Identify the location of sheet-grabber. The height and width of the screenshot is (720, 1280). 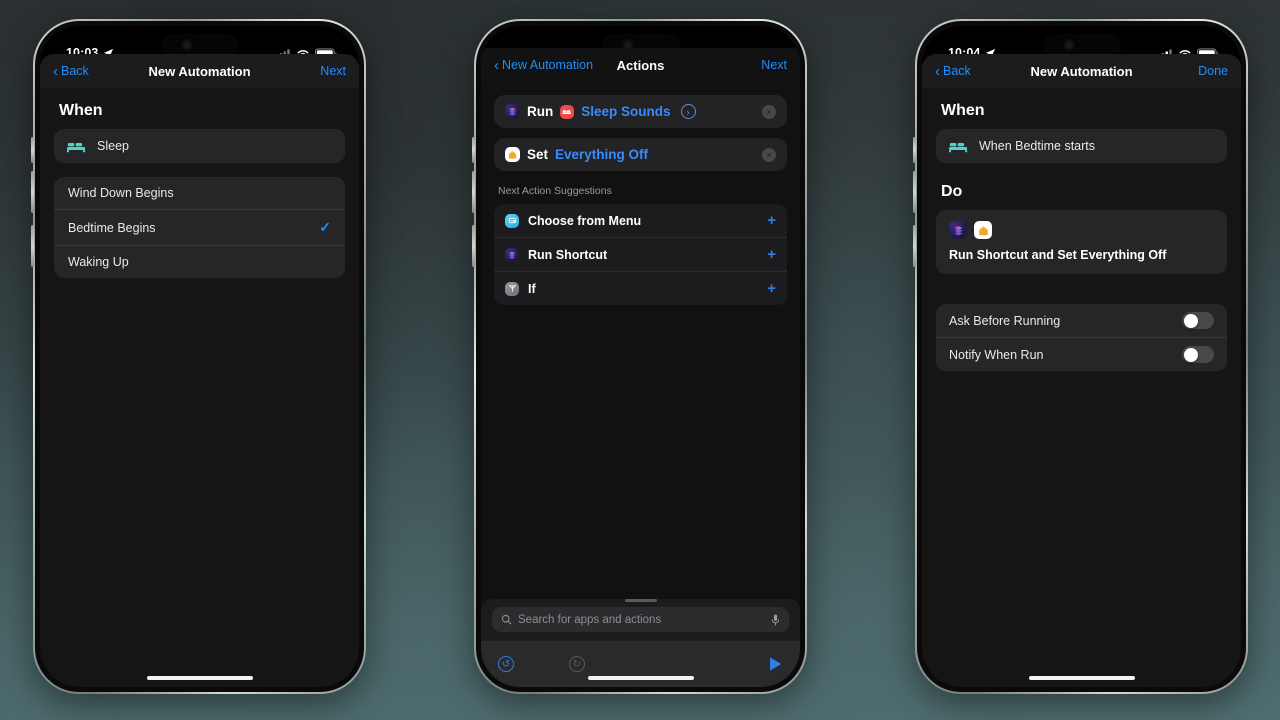
(640, 600).